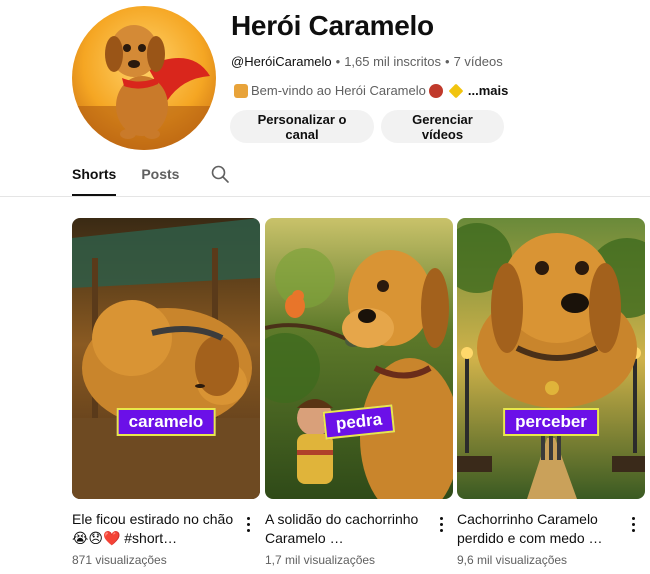 This screenshot has width=650, height=574. Describe the element at coordinates (220, 174) in the screenshot. I see `search-icon` at that location.